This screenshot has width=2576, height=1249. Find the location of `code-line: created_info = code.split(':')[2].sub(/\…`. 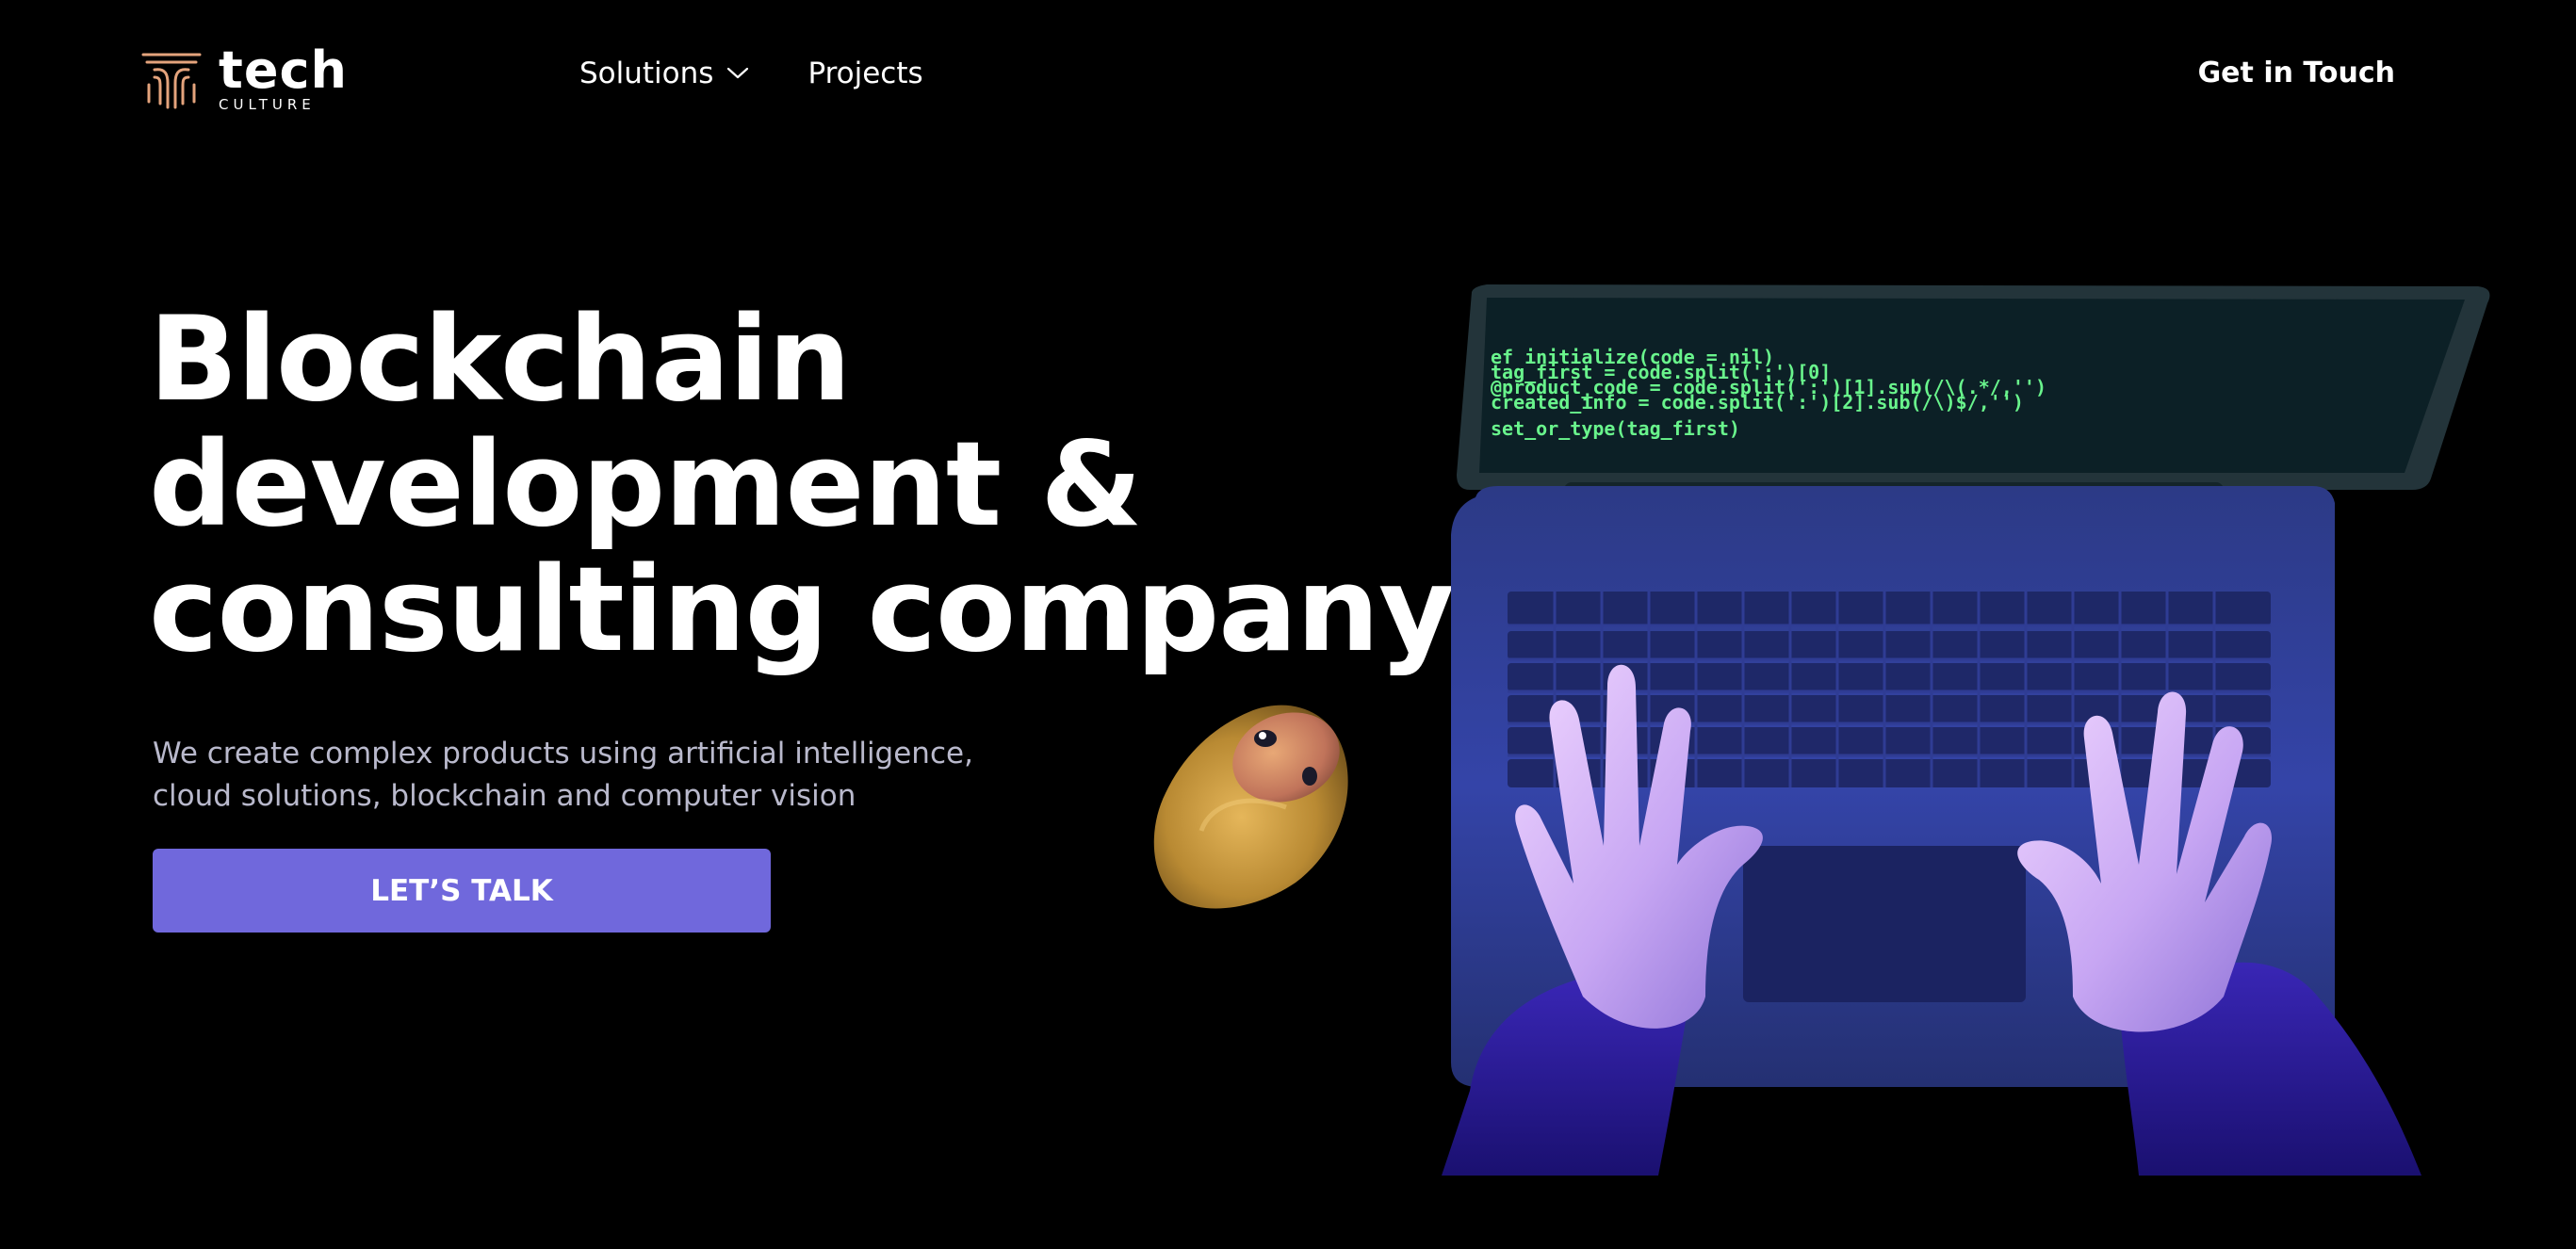

code-line: created_info = code.split(':')[2].sub(/\… is located at coordinates (1757, 402).